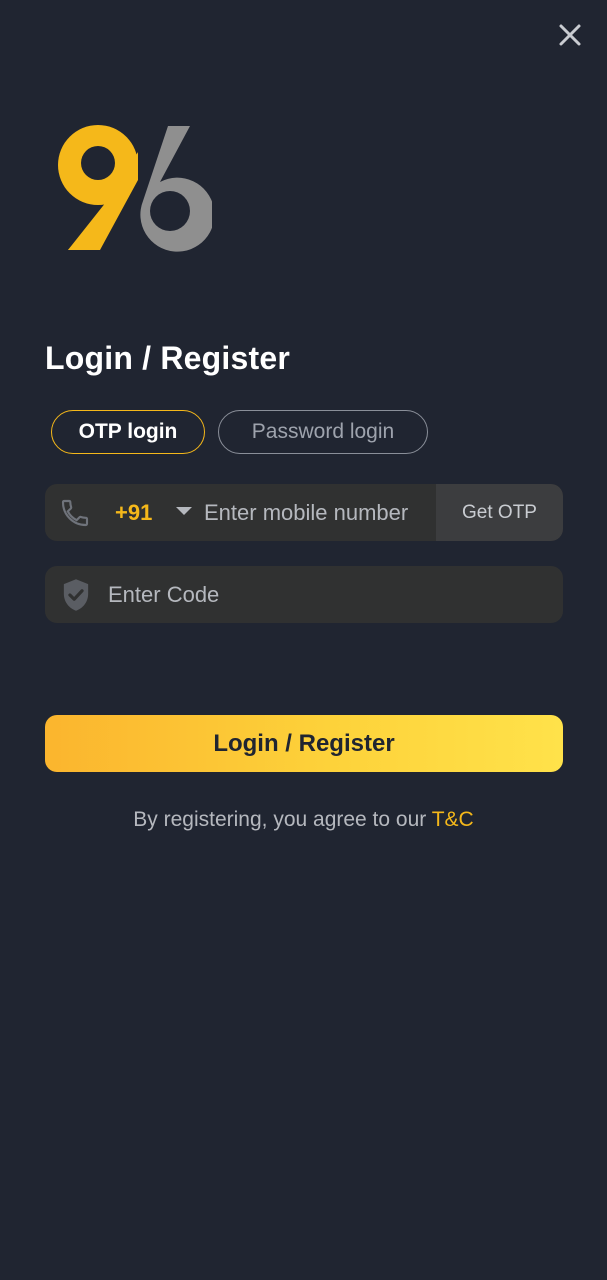 The height and width of the screenshot is (1280, 607). Describe the element at coordinates (135, 188) in the screenshot. I see `brand-logo` at that location.